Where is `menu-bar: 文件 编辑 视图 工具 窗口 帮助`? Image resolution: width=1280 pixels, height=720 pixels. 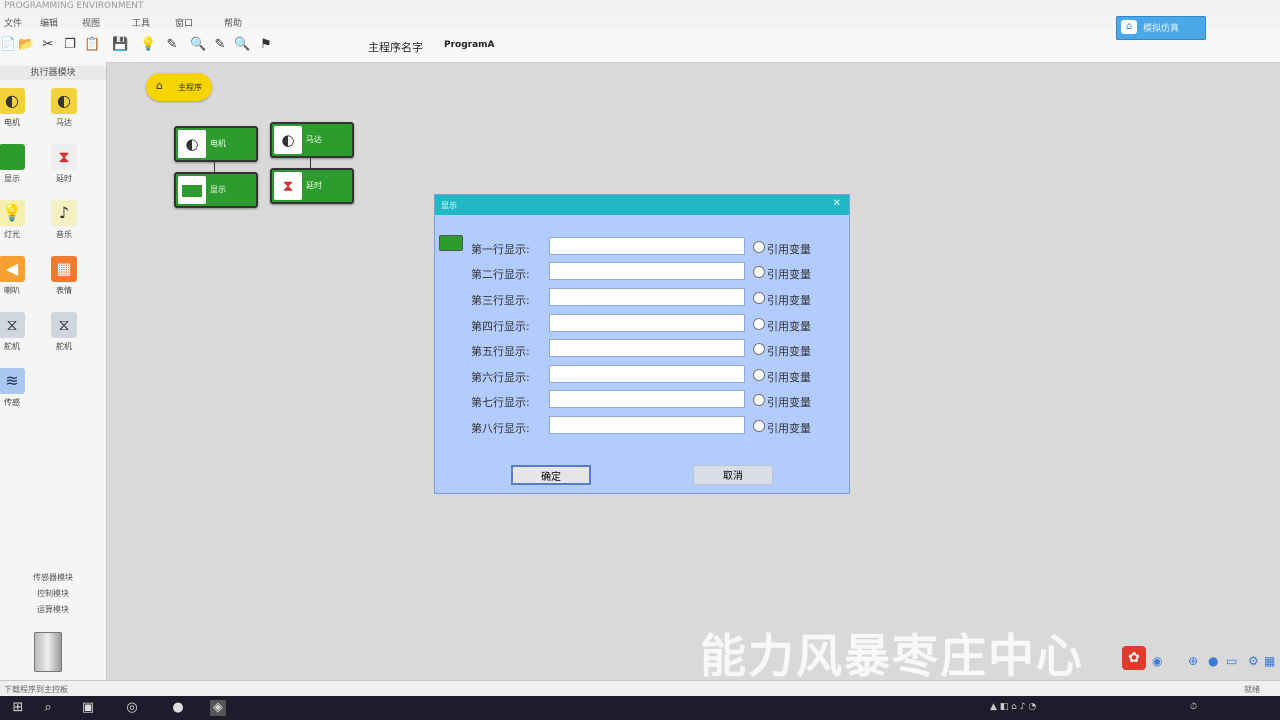 menu-bar: 文件 编辑 视图 工具 窗口 帮助 is located at coordinates (640, 22).